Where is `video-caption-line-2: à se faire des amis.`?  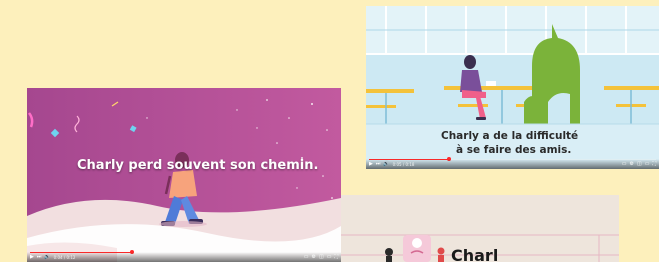 video-caption-line-2: à se faire des amis. is located at coordinates (514, 150).